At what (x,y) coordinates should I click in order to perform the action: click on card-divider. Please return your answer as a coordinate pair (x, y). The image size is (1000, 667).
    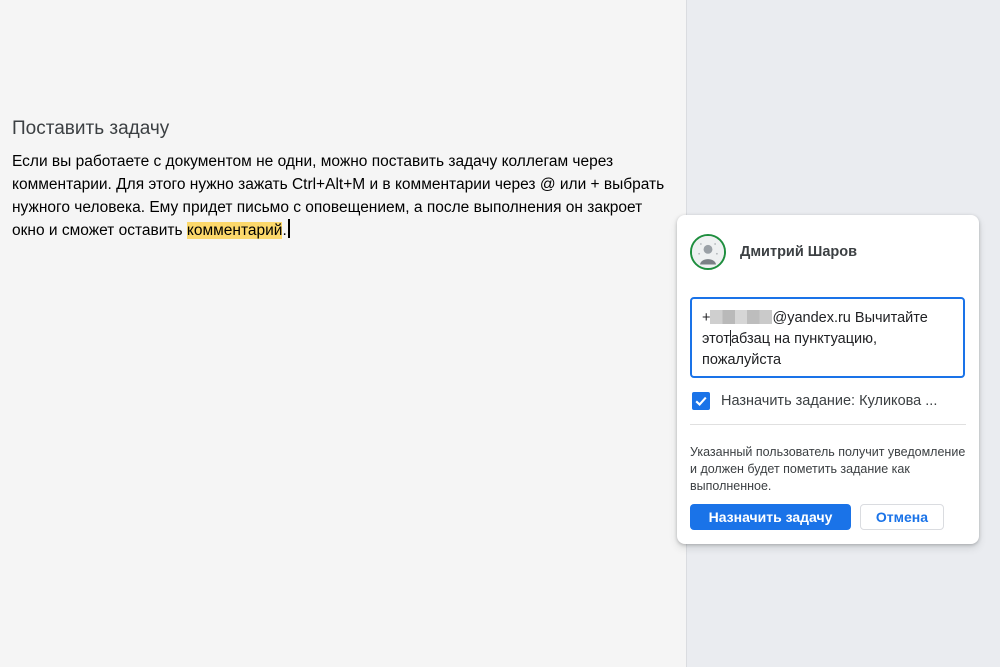
    Looking at the image, I should click on (828, 424).